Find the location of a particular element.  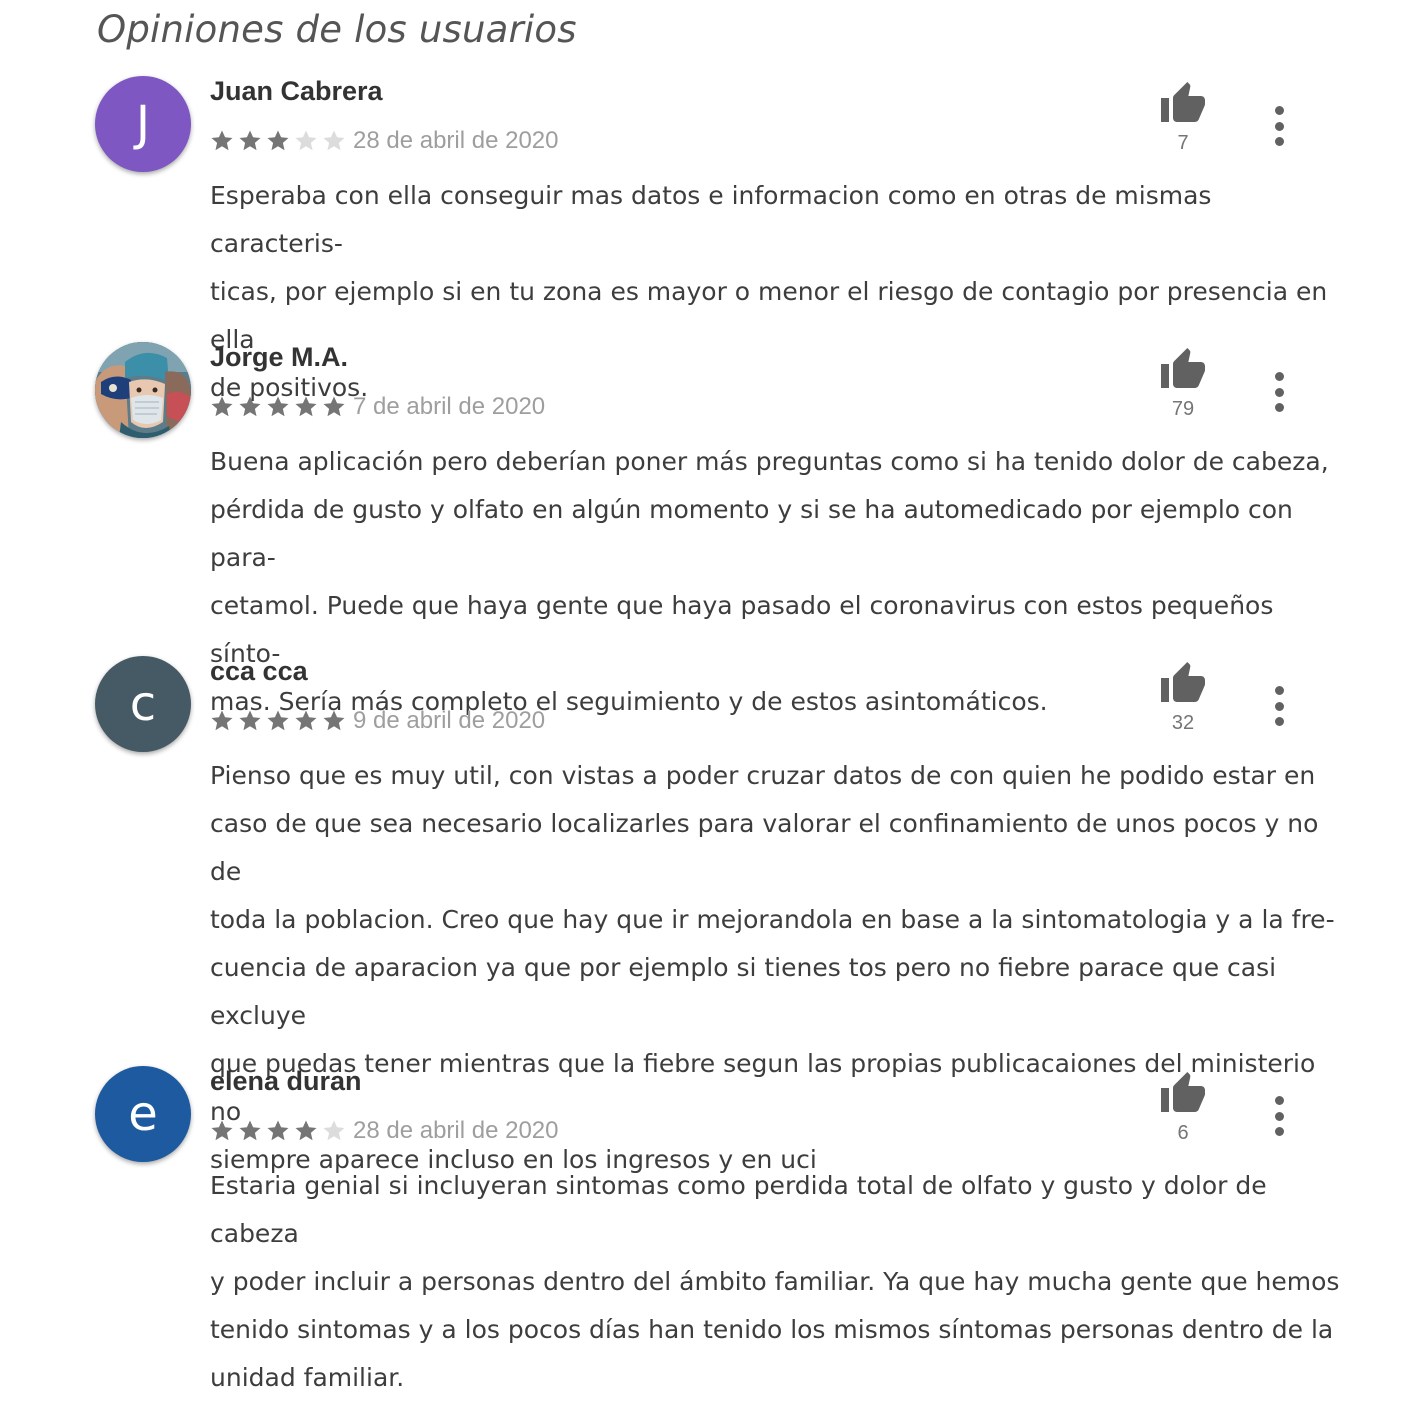

helpful-count: 7 is located at coordinates (1183, 143).